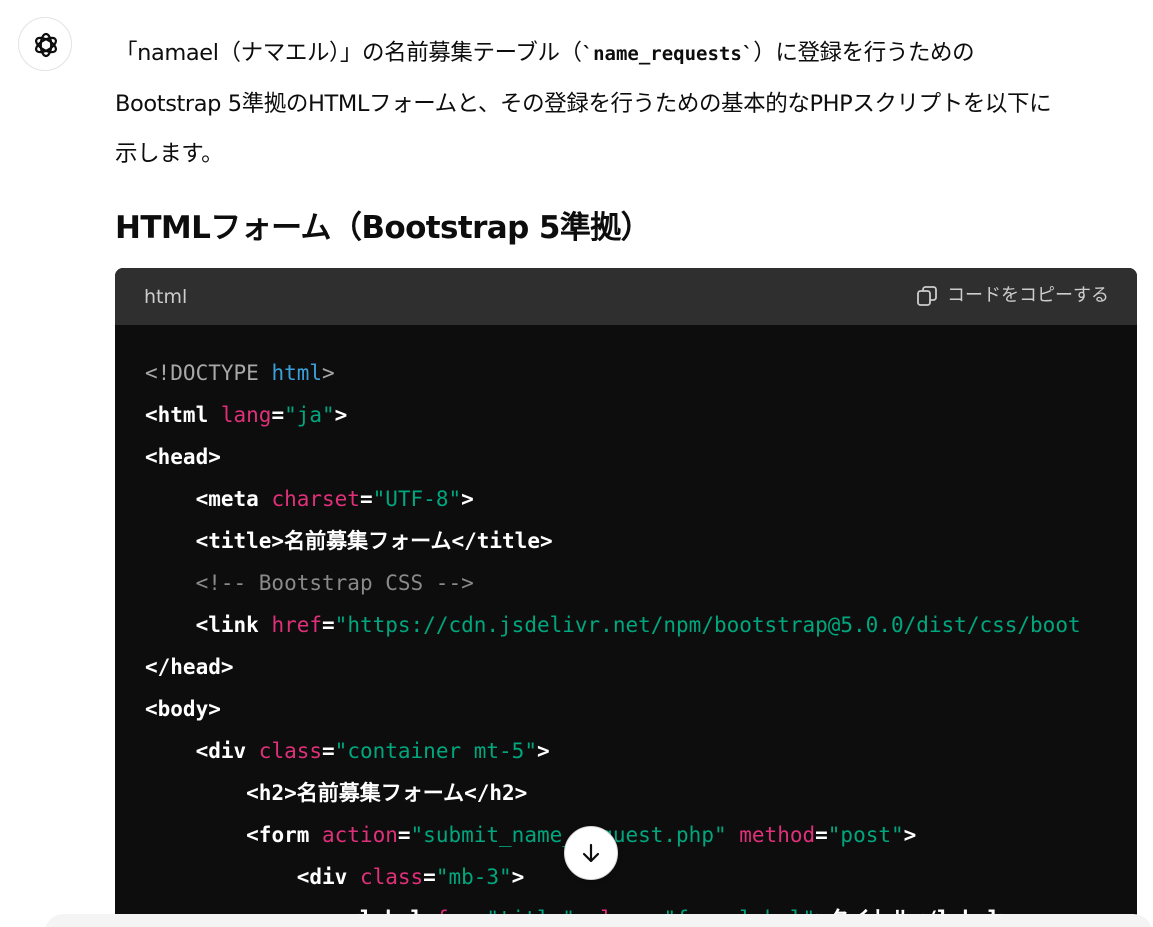  Describe the element at coordinates (383, 228) in the screenshot. I see `section-heading: HTMLフォーム（Bootstrap 5準拠）` at that location.